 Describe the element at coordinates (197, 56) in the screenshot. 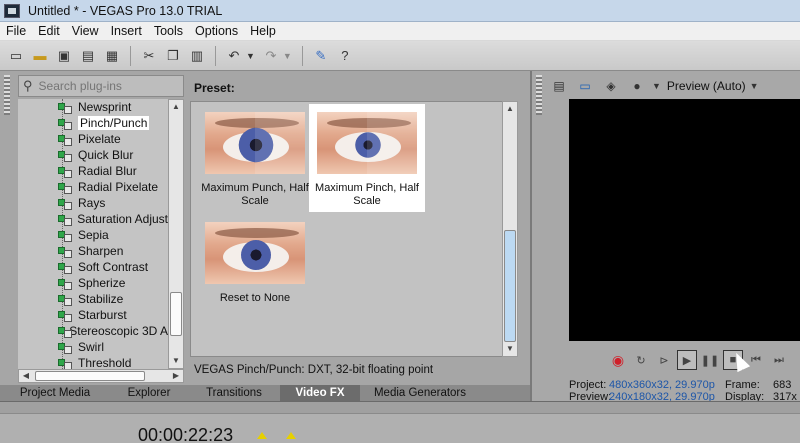

I see `paste-icon: ▥` at that location.